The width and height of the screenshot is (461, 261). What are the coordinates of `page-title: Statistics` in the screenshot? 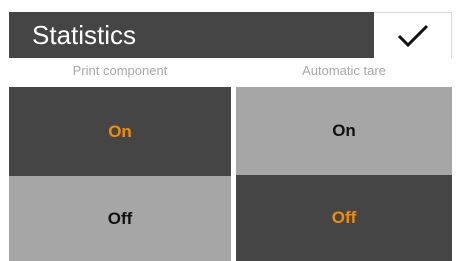 It's located at (84, 35).